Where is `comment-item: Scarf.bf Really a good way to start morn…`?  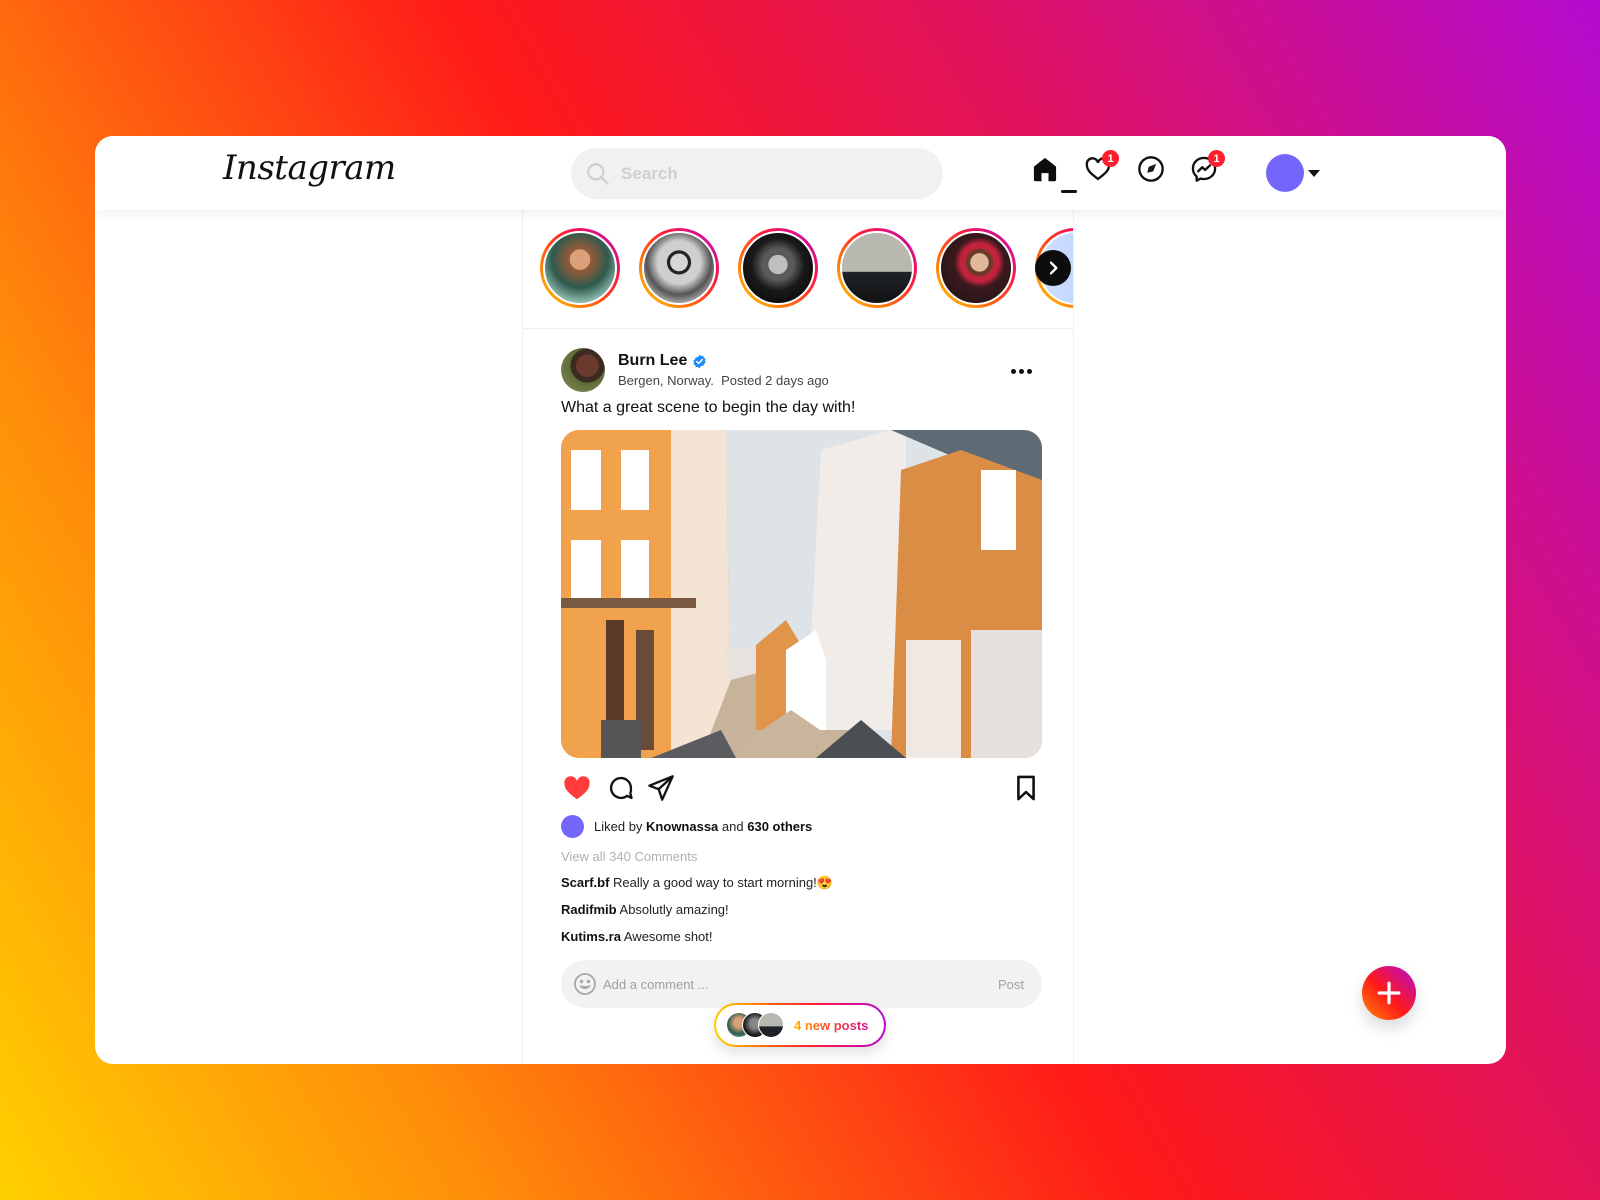 comment-item: Scarf.bf Really a good way to start morn… is located at coordinates (697, 883).